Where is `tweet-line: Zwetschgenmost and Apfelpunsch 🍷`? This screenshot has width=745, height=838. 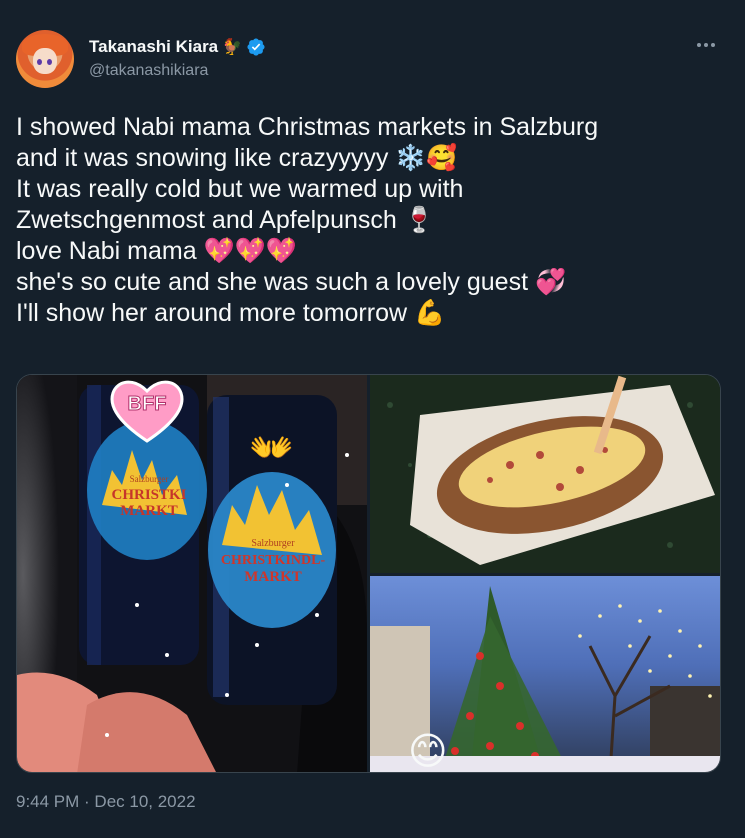
tweet-line: Zwetschgenmost and Apfelpunsch 🍷 is located at coordinates (225, 220).